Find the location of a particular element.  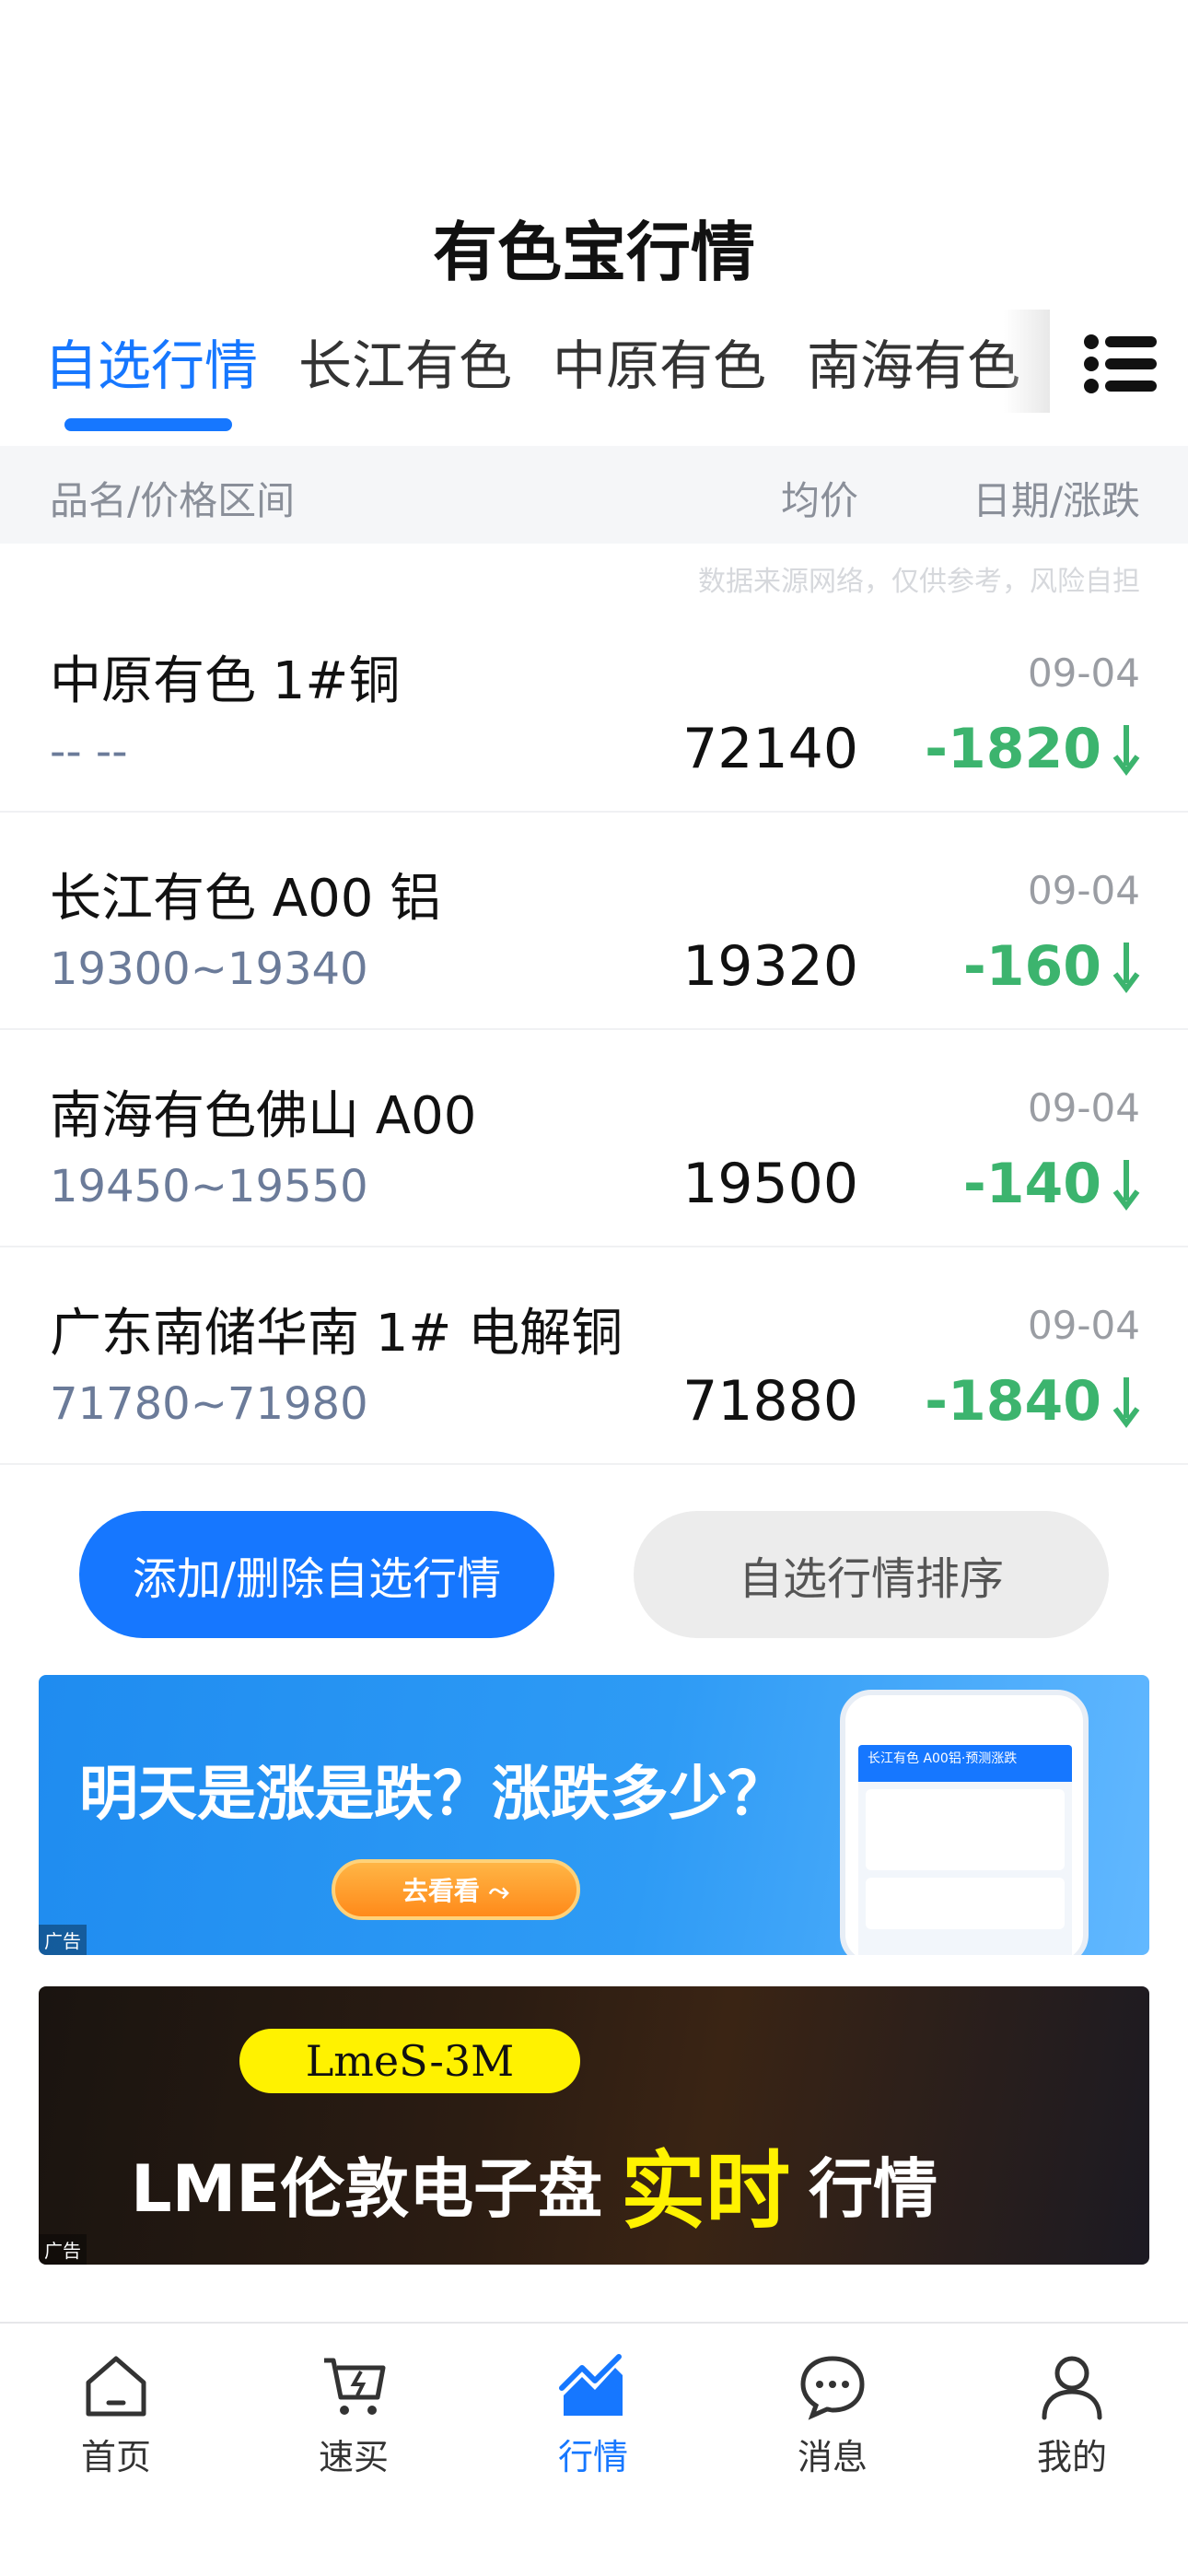

ad-headline: LME伦敦电子盘 实时 行情 is located at coordinates (534, 2184).